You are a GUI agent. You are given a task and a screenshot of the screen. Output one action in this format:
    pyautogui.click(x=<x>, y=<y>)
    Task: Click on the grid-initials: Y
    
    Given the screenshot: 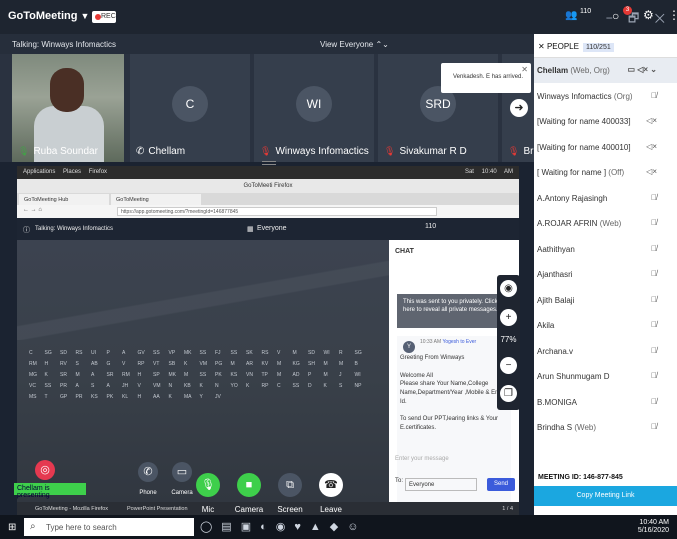 What is the action you would take?
    pyautogui.click(x=201, y=397)
    